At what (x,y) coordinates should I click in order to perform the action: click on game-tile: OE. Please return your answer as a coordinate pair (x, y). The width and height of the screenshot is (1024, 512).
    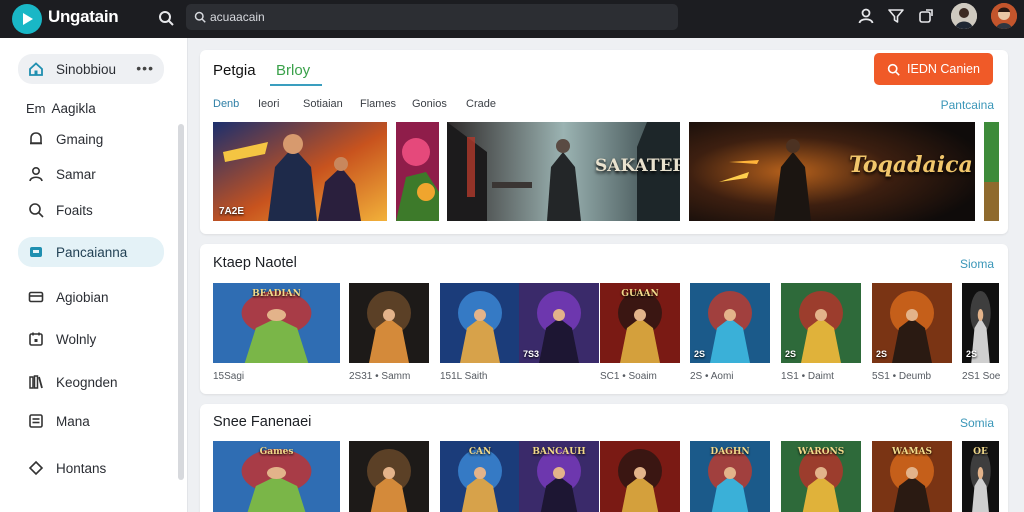
    Looking at the image, I should click on (980, 476).